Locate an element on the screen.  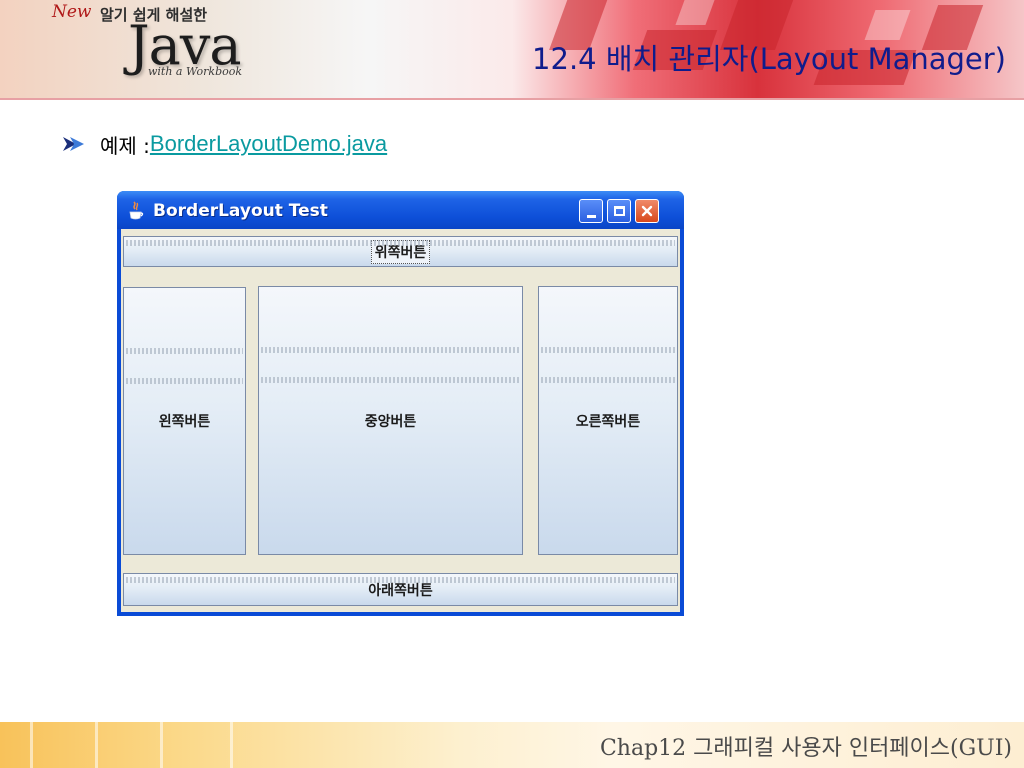
maximize-icon is located at coordinates (619, 211).